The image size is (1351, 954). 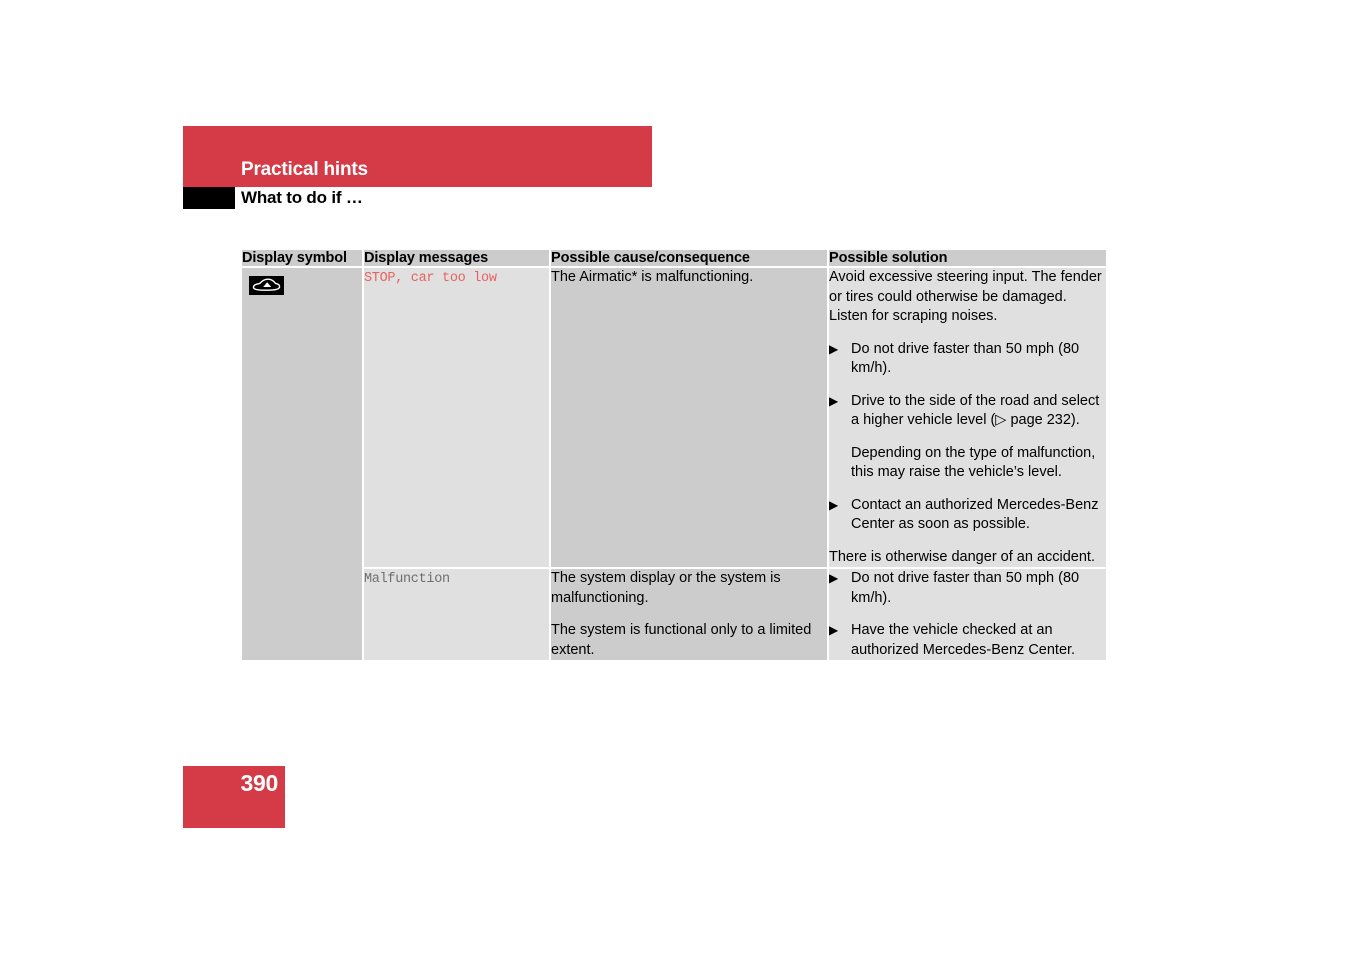 What do you see at coordinates (652, 277) in the screenshot?
I see `cause-text: The Airmatic* is malfunctioning.` at bounding box center [652, 277].